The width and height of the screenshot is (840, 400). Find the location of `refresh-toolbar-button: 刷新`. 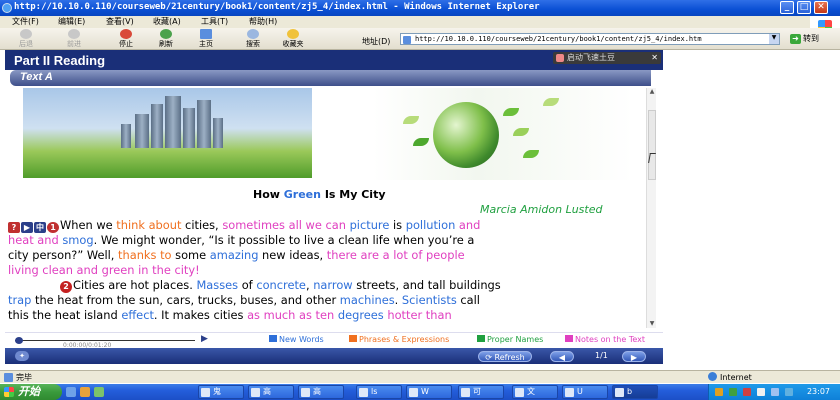

refresh-toolbar-button: 刷新 is located at coordinates (166, 38).